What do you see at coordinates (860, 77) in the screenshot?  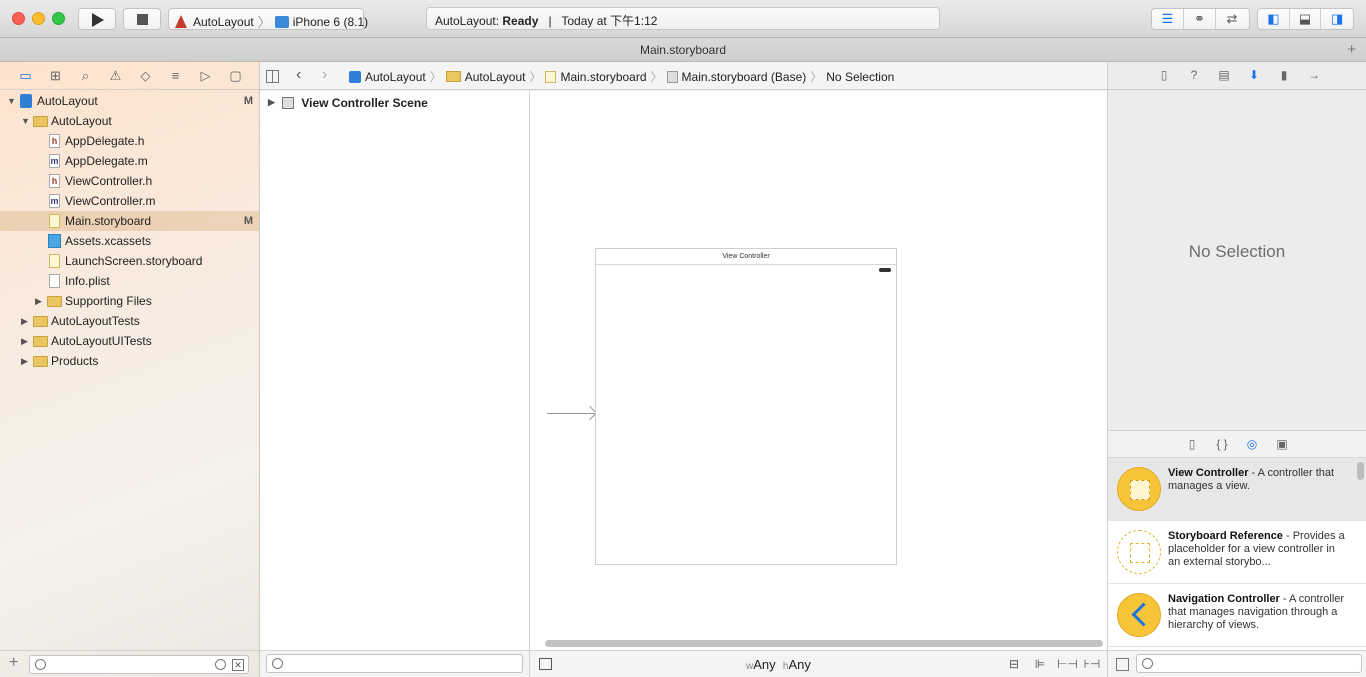 I see `breadcrumb-item: No Selection` at bounding box center [860, 77].